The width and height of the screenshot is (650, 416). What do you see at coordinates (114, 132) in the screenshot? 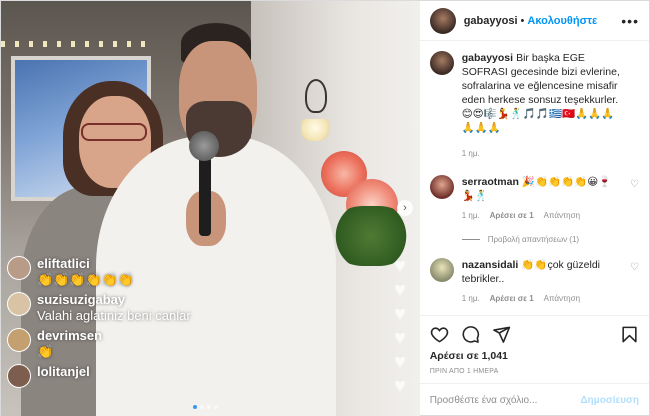
I see `woman-glasses` at bounding box center [114, 132].